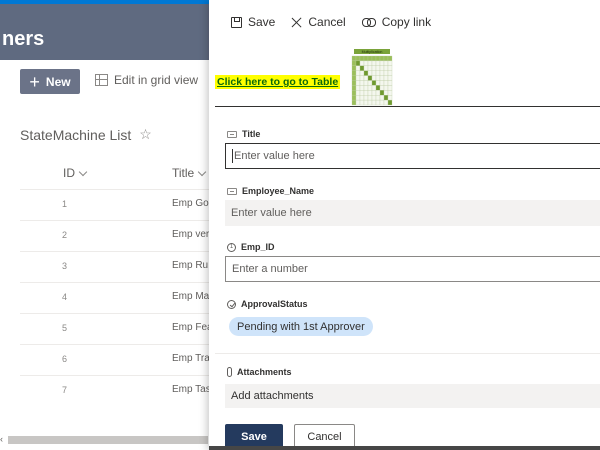 The image size is (600, 450). What do you see at coordinates (75, 173) in the screenshot?
I see `column-header-id: ID` at bounding box center [75, 173].